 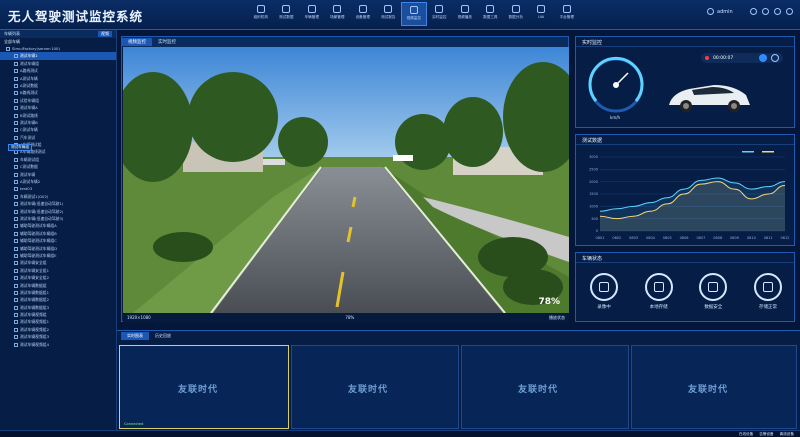 I want to click on nav-item-8: 视频播放, so click(x=465, y=14).